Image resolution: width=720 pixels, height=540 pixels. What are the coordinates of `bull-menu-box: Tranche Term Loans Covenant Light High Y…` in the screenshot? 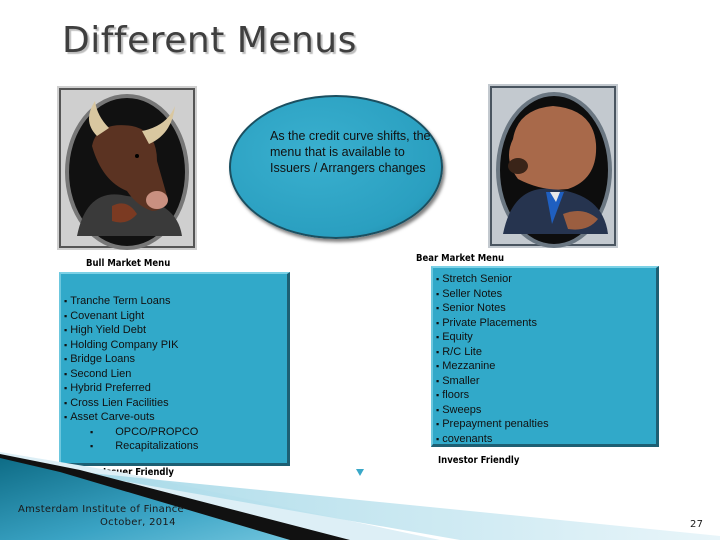 It's located at (174, 369).